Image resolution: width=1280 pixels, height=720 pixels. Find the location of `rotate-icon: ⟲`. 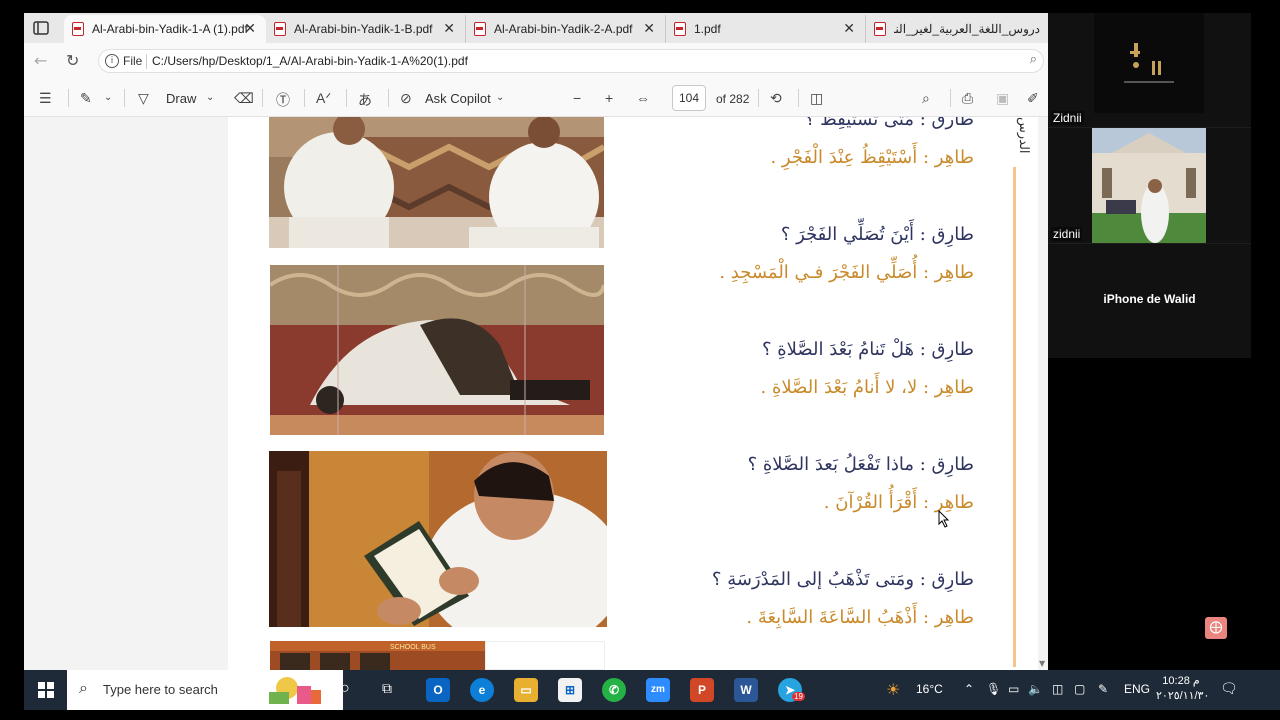

rotate-icon: ⟲ is located at coordinates (776, 98).